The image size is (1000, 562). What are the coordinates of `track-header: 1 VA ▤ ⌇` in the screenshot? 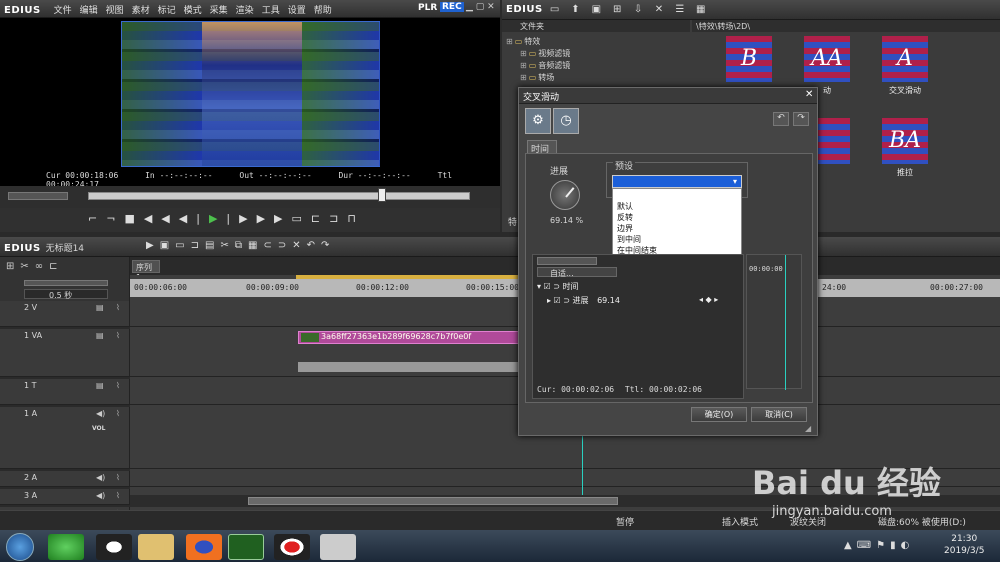 It's located at (65, 353).